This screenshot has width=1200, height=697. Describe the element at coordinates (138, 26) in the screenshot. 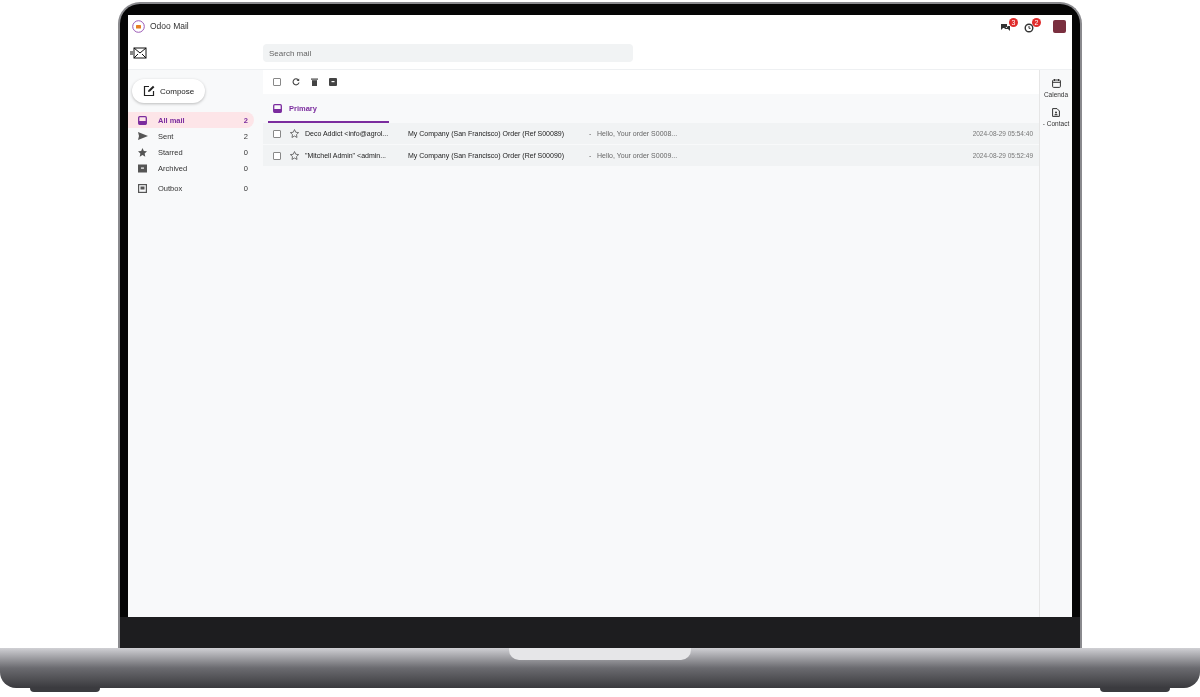

I see `app-logo-icon` at that location.